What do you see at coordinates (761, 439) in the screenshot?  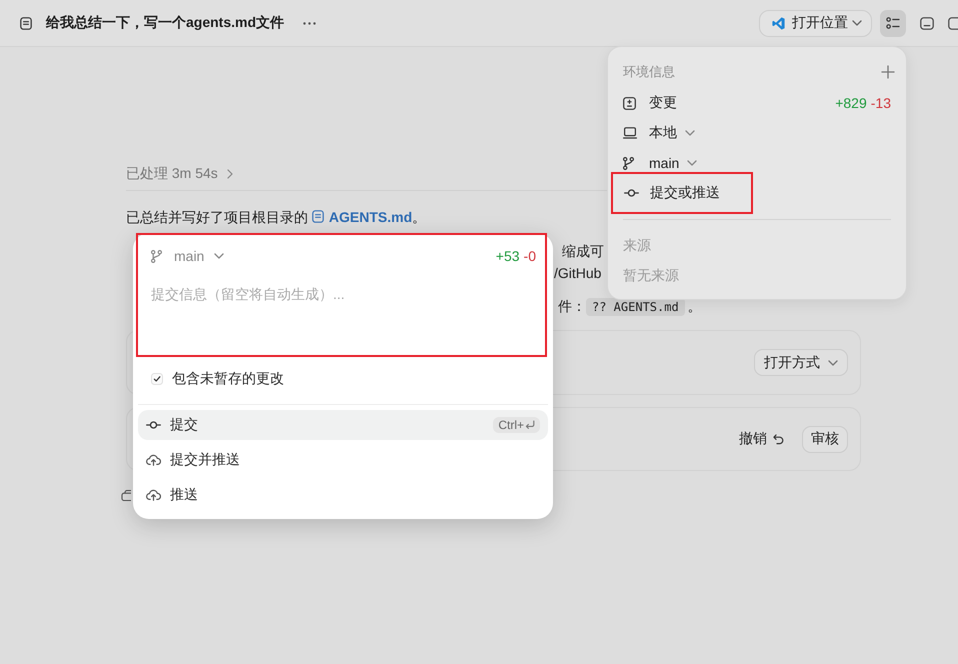 I see `undo-button: 撤销` at bounding box center [761, 439].